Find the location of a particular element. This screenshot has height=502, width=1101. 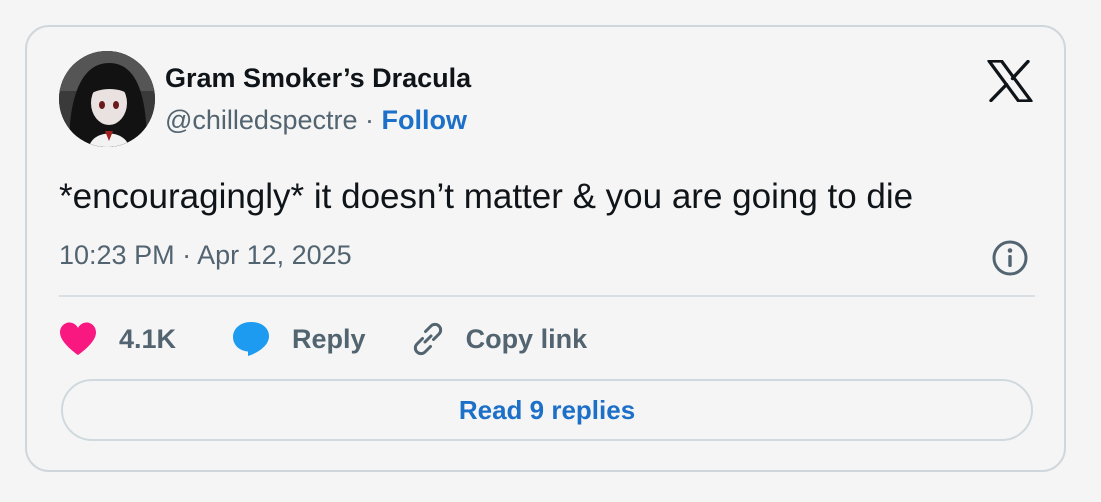

copy-link-label: Copy link is located at coordinates (526, 338).